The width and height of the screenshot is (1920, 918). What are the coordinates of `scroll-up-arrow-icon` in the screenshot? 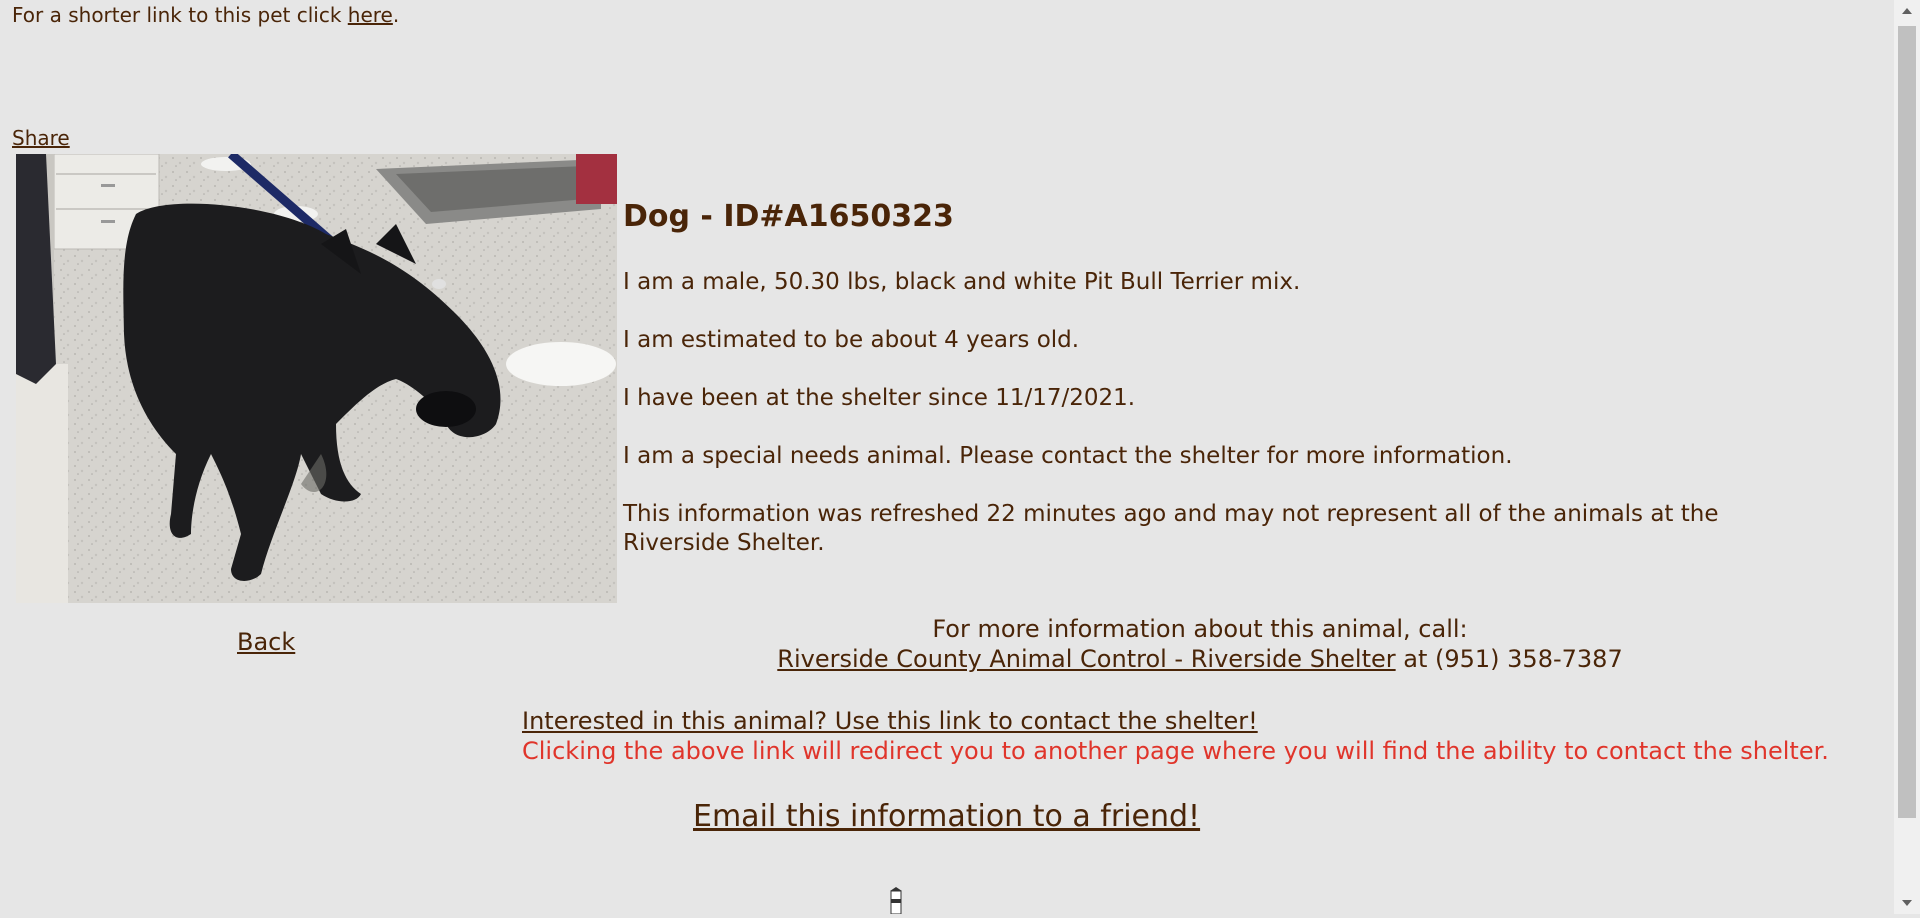 It's located at (1907, 11).